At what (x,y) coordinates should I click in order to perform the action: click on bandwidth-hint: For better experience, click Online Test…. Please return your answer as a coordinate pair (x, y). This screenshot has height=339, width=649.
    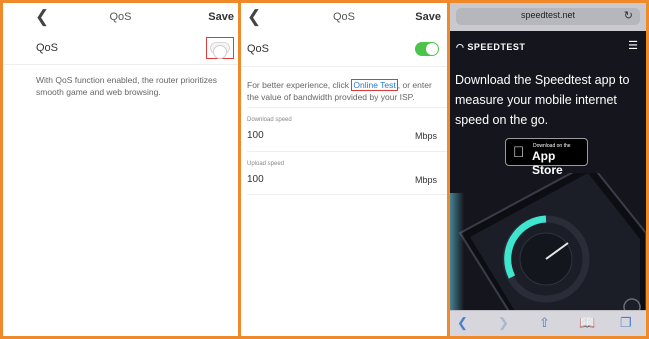
    Looking at the image, I should click on (343, 91).